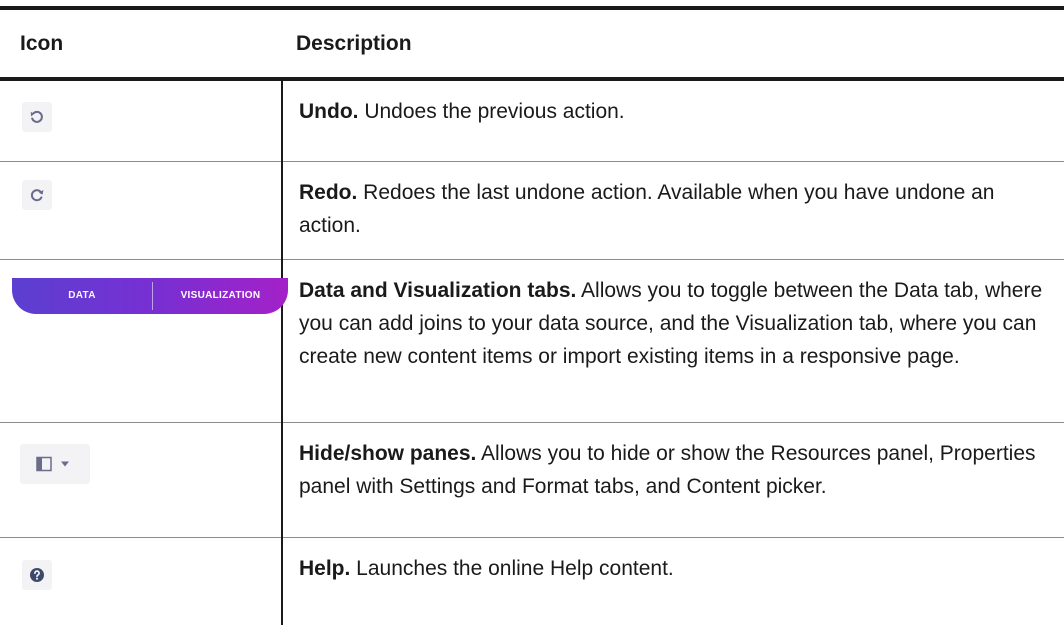  I want to click on undo-icon, so click(37, 117).